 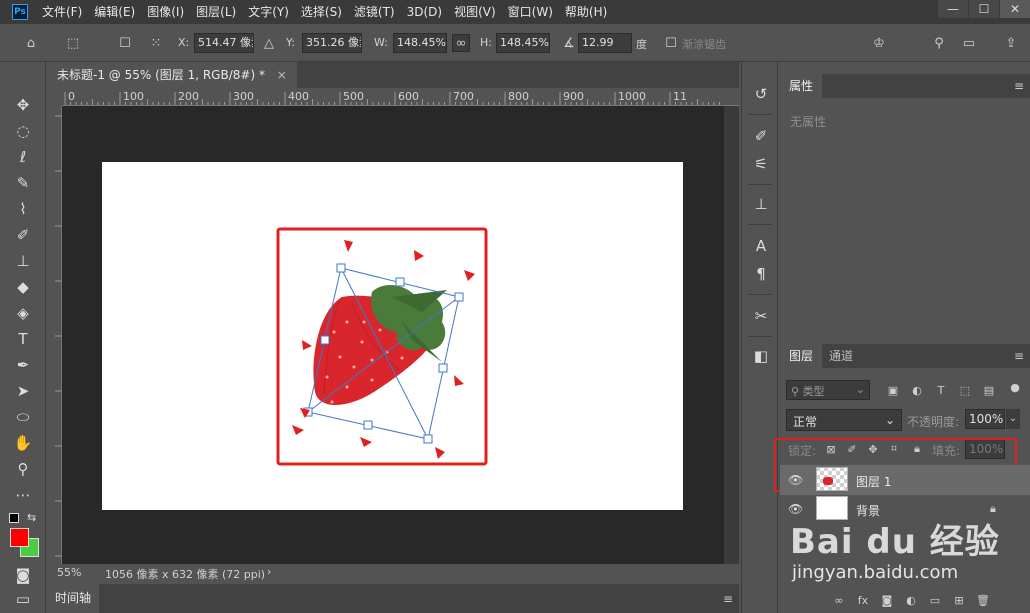 What do you see at coordinates (23, 391) in the screenshot?
I see `path-selection-tool-icon: ➤` at bounding box center [23, 391].